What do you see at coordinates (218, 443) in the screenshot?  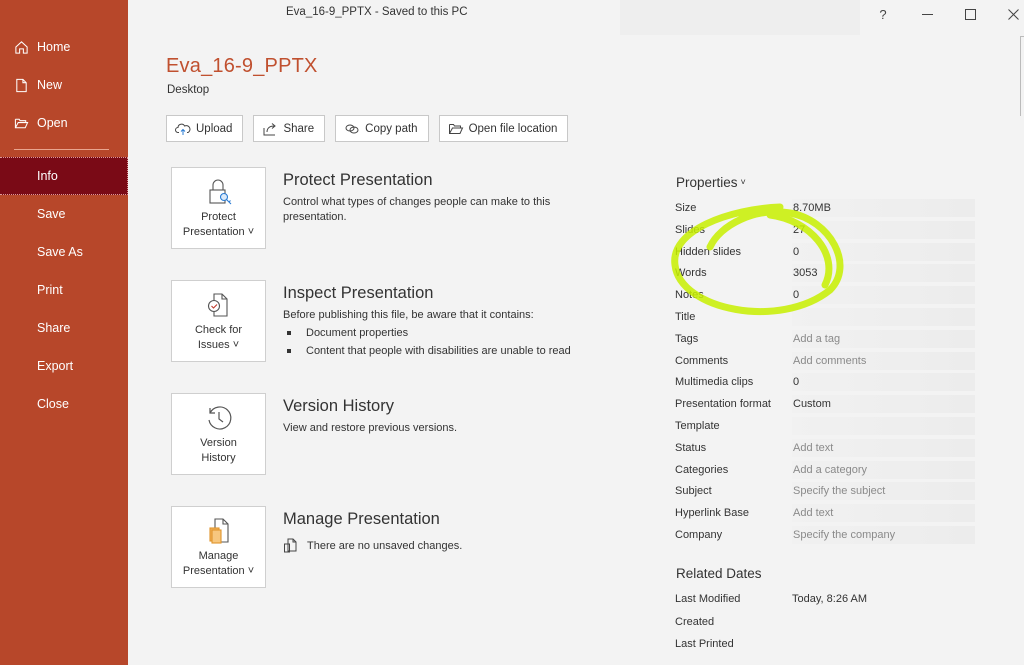 I see `version-label-line1: Version` at bounding box center [218, 443].